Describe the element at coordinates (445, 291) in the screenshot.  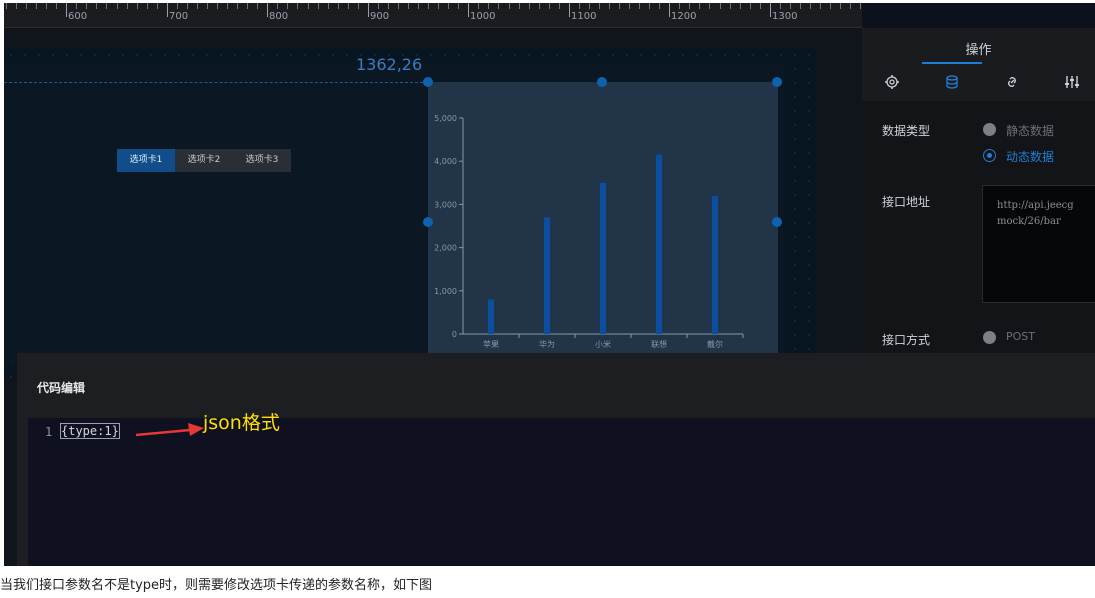
I see `y-tick-label: 1,000` at that location.